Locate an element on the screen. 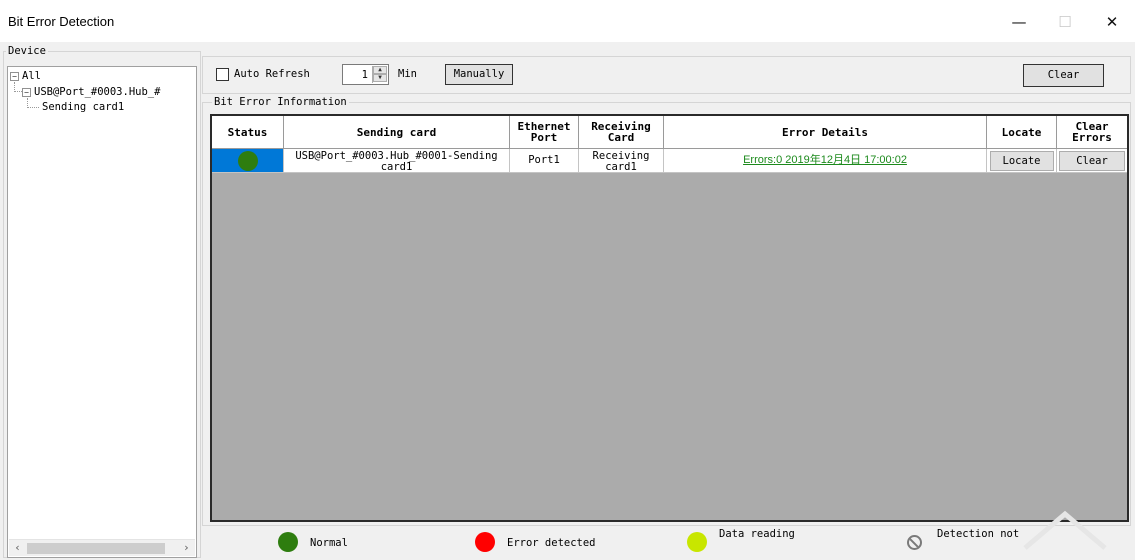 This screenshot has width=1135, height=560. title-bar: Bit Error Detection — ☐ ✕ is located at coordinates (567, 21).